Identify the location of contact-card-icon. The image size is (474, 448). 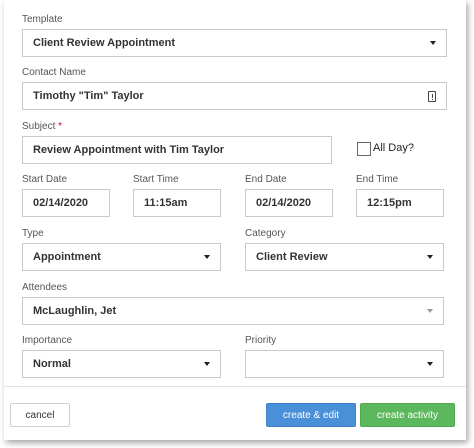
(432, 96).